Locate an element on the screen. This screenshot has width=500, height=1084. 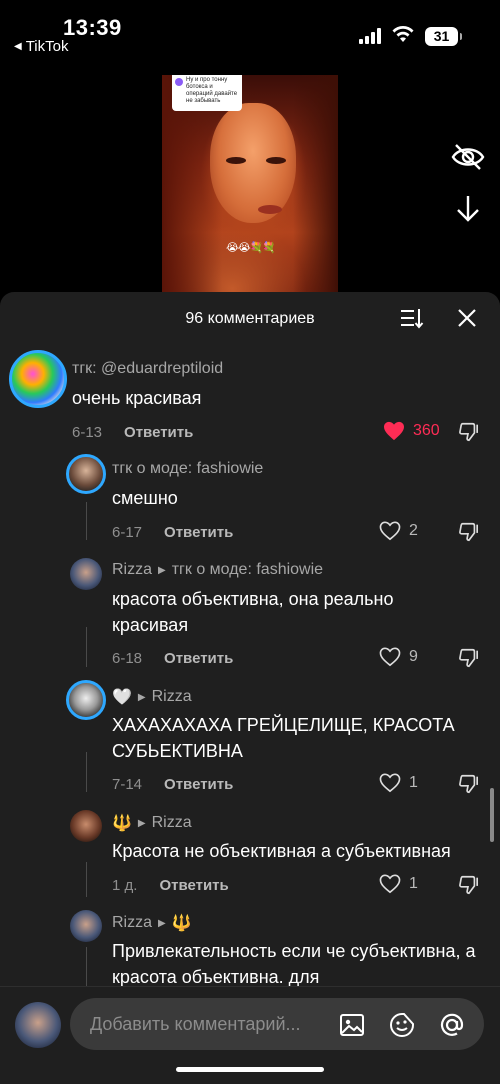
comment-text: Красота не объективная а субъективная is located at coordinates (281, 851).